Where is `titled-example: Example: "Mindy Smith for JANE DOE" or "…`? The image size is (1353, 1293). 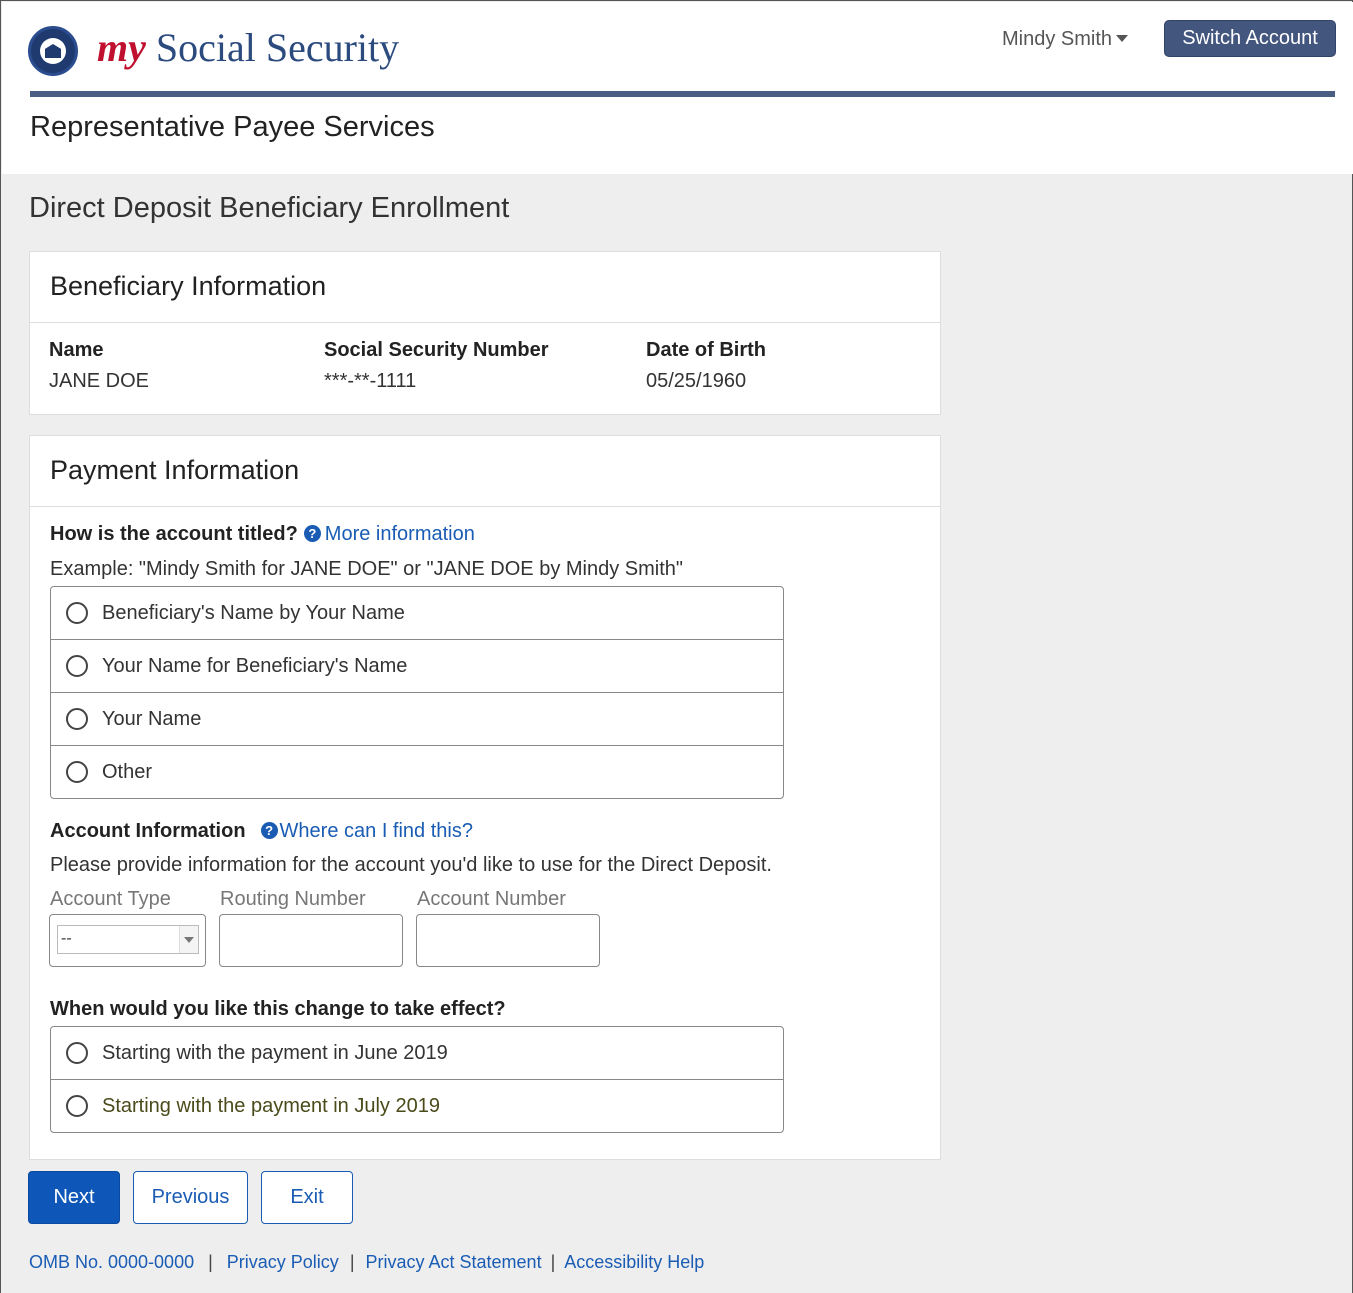 titled-example: Example: "Mindy Smith for JANE DOE" or "… is located at coordinates (367, 569).